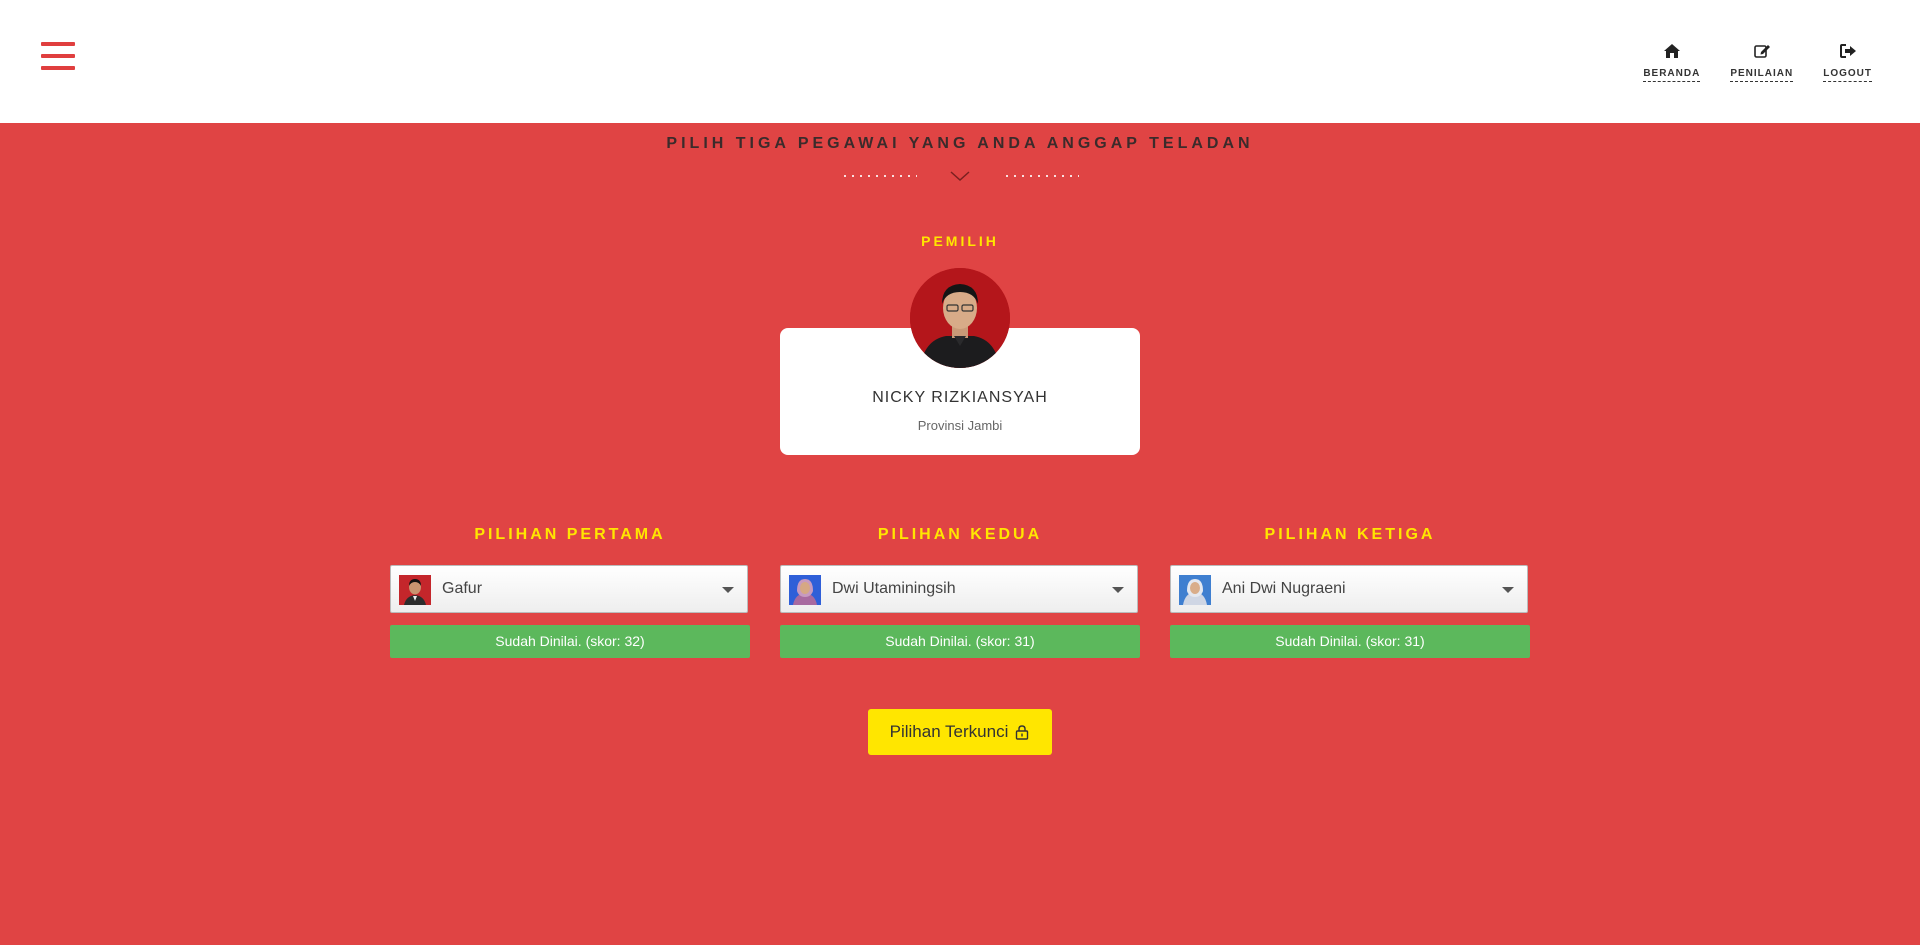 Image resolution: width=1920 pixels, height=947 pixels. What do you see at coordinates (1022, 732) in the screenshot?
I see `lock-icon` at bounding box center [1022, 732].